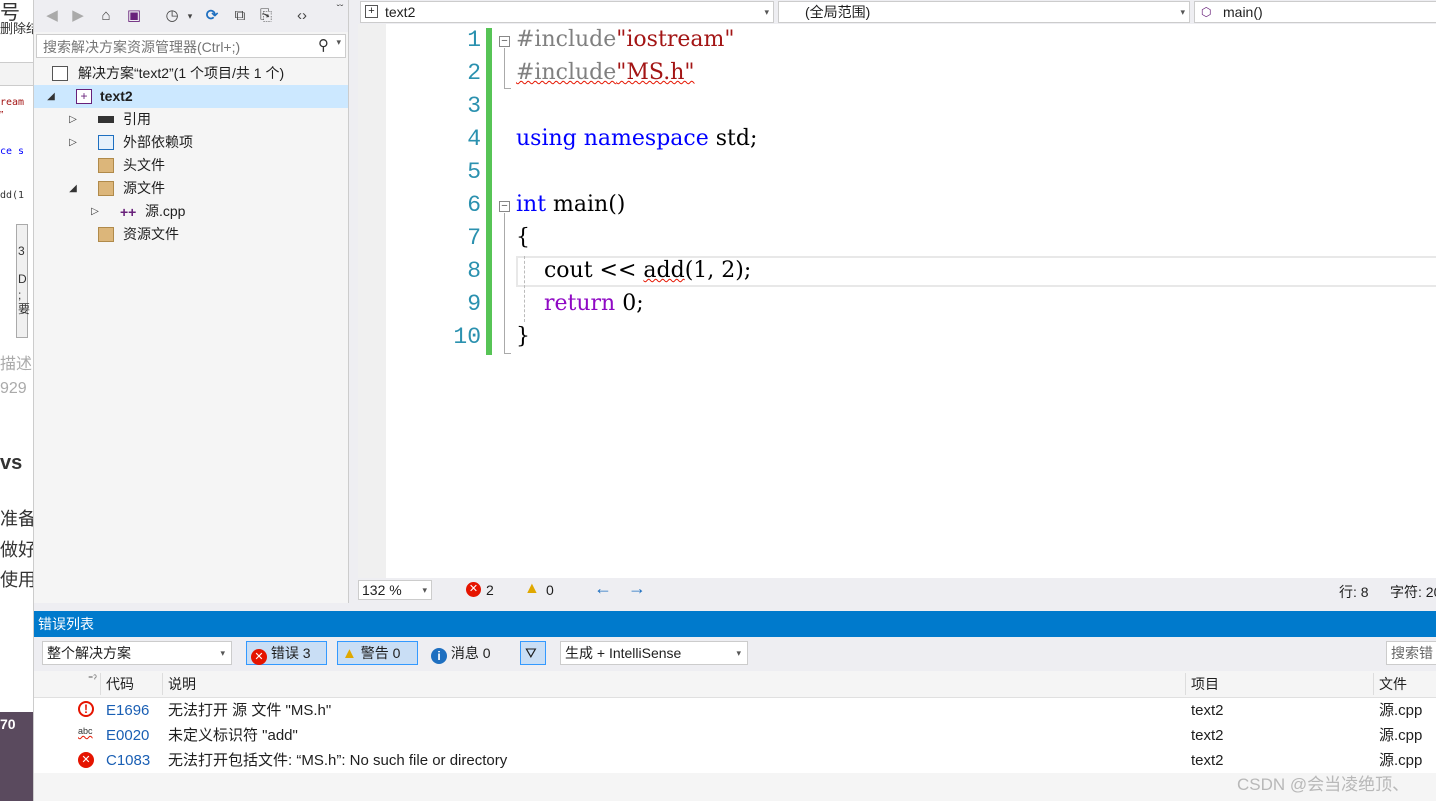  Describe the element at coordinates (11, 463) in the screenshot. I see `strip-text: vs` at that location.